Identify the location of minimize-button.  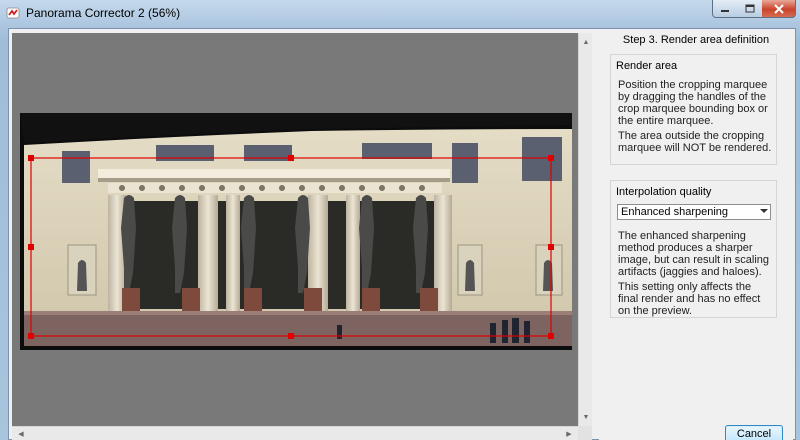
(725, 9).